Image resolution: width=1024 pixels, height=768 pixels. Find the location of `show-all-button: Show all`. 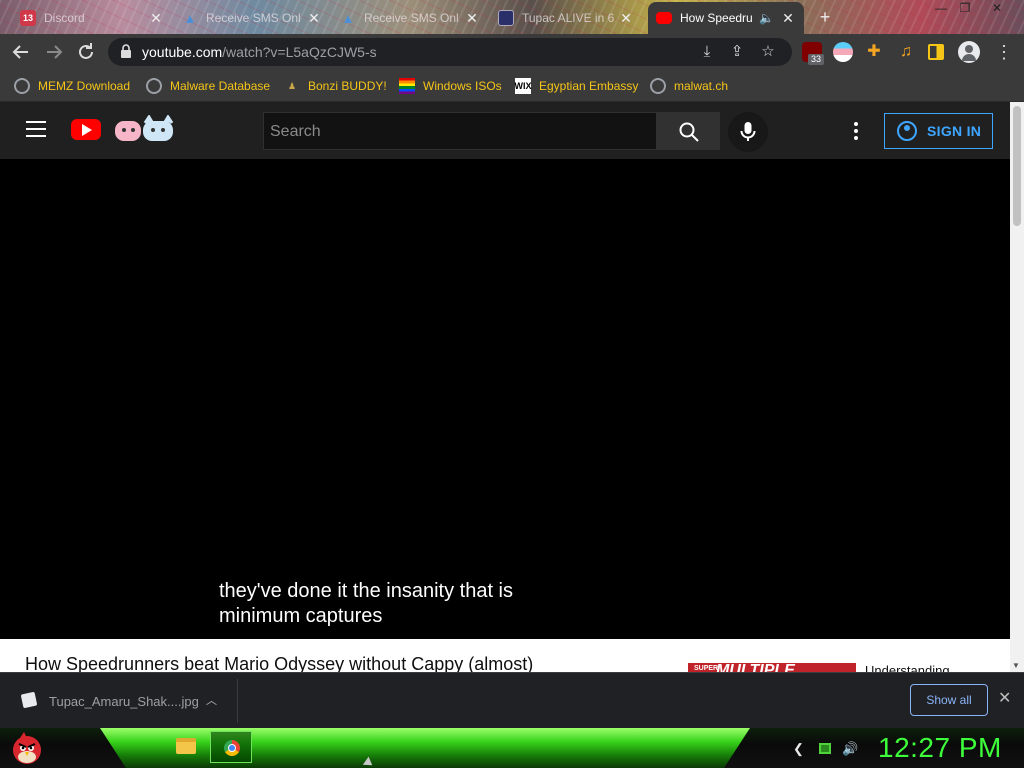

show-all-button: Show all is located at coordinates (949, 700).